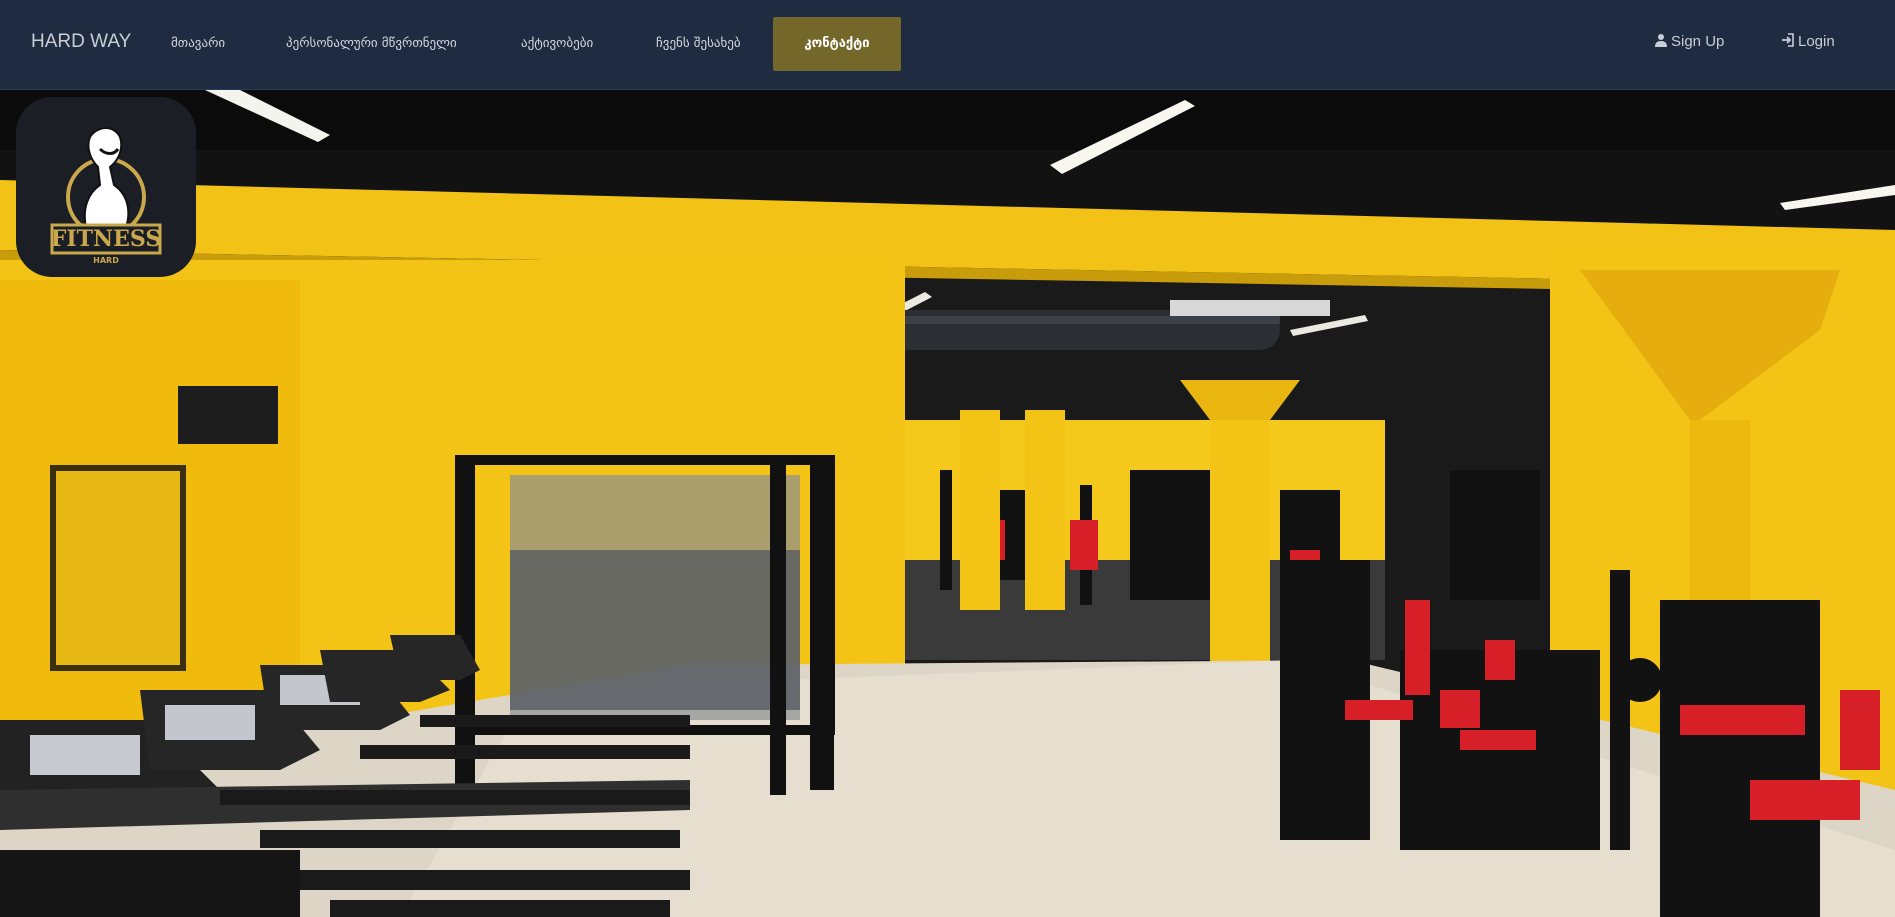  Describe the element at coordinates (557, 44) in the screenshot. I see `nav-item-activities: აქტივობები` at that location.